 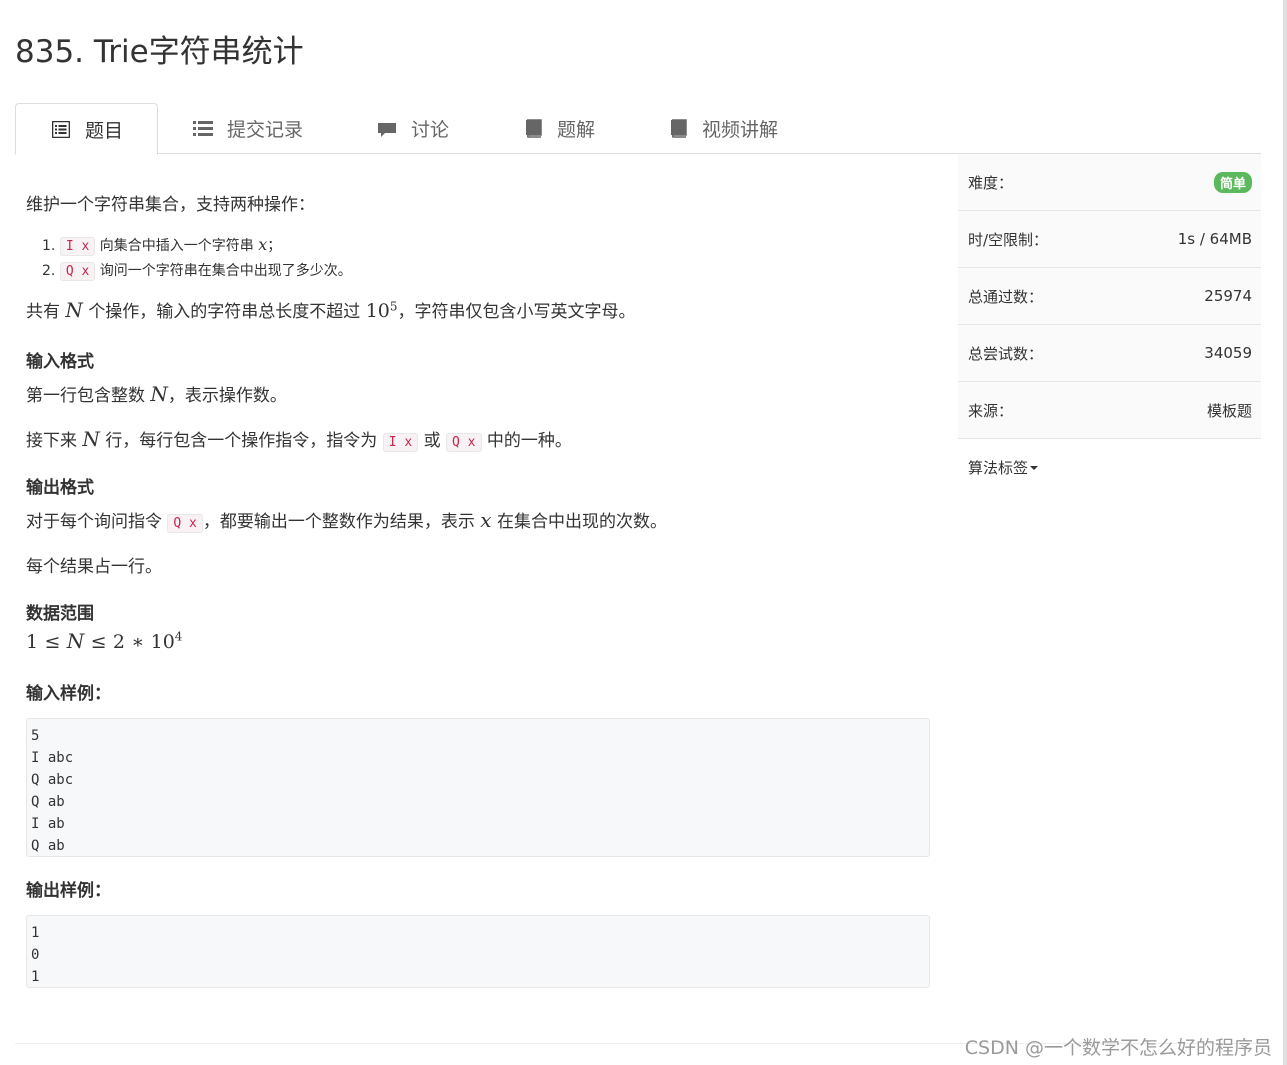 I want to click on tab-problem: 题目, so click(x=86, y=129).